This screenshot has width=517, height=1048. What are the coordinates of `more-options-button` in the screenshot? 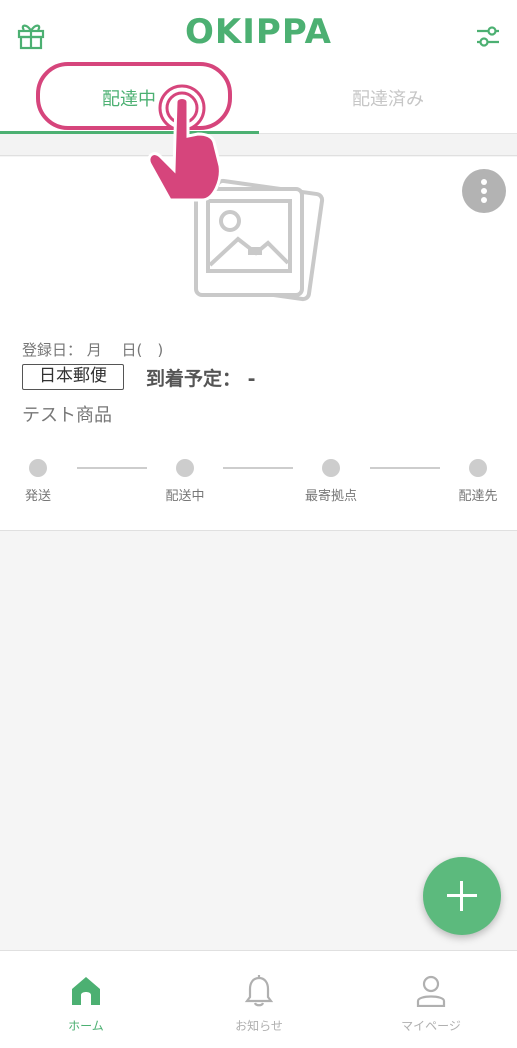 It's located at (484, 191).